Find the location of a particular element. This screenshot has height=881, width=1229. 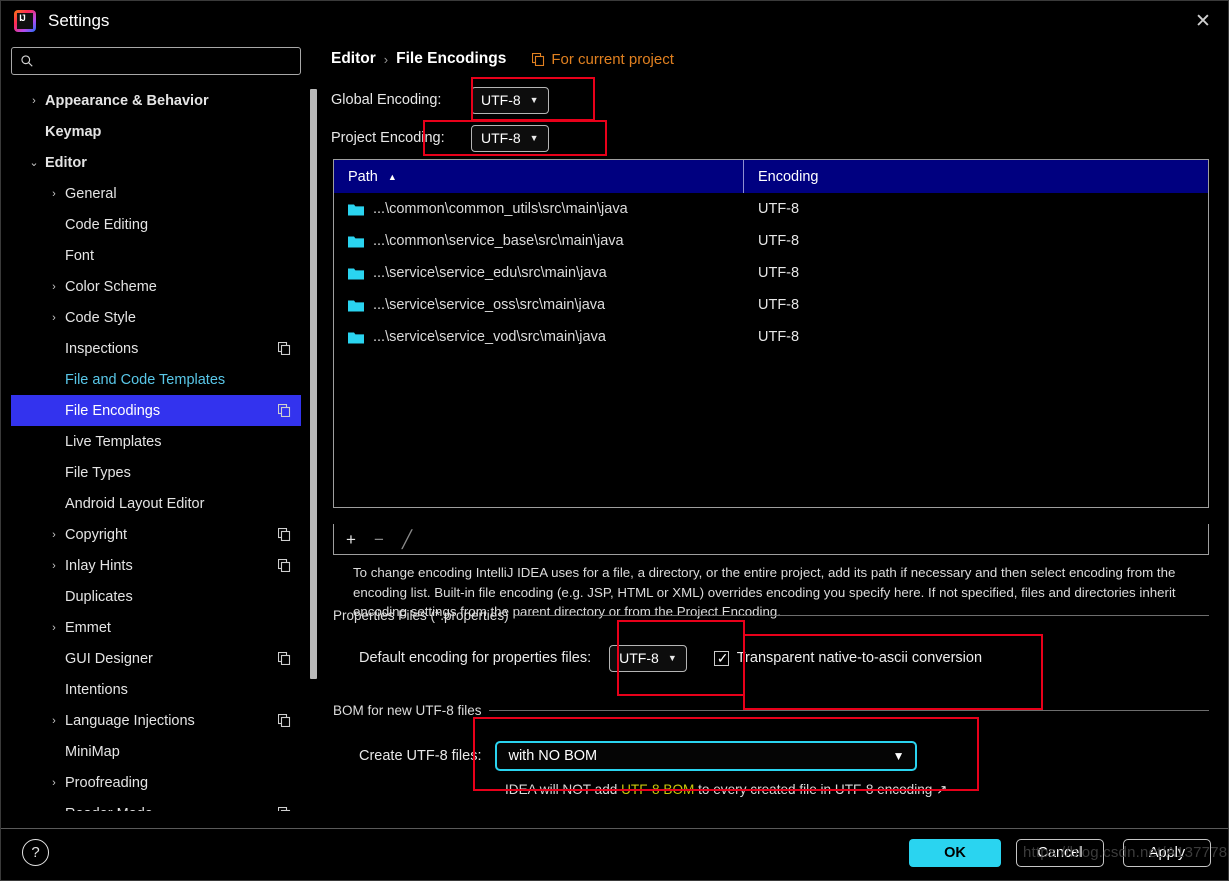

bom-group-title-row: BOM for new UTF-8 files is located at coordinates (771, 710).